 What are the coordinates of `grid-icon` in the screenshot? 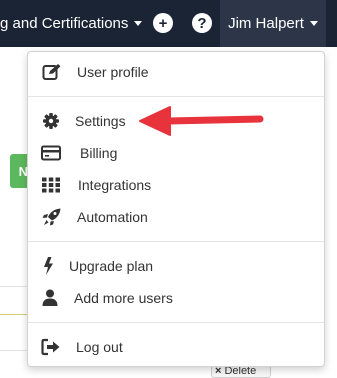 It's located at (51, 185).